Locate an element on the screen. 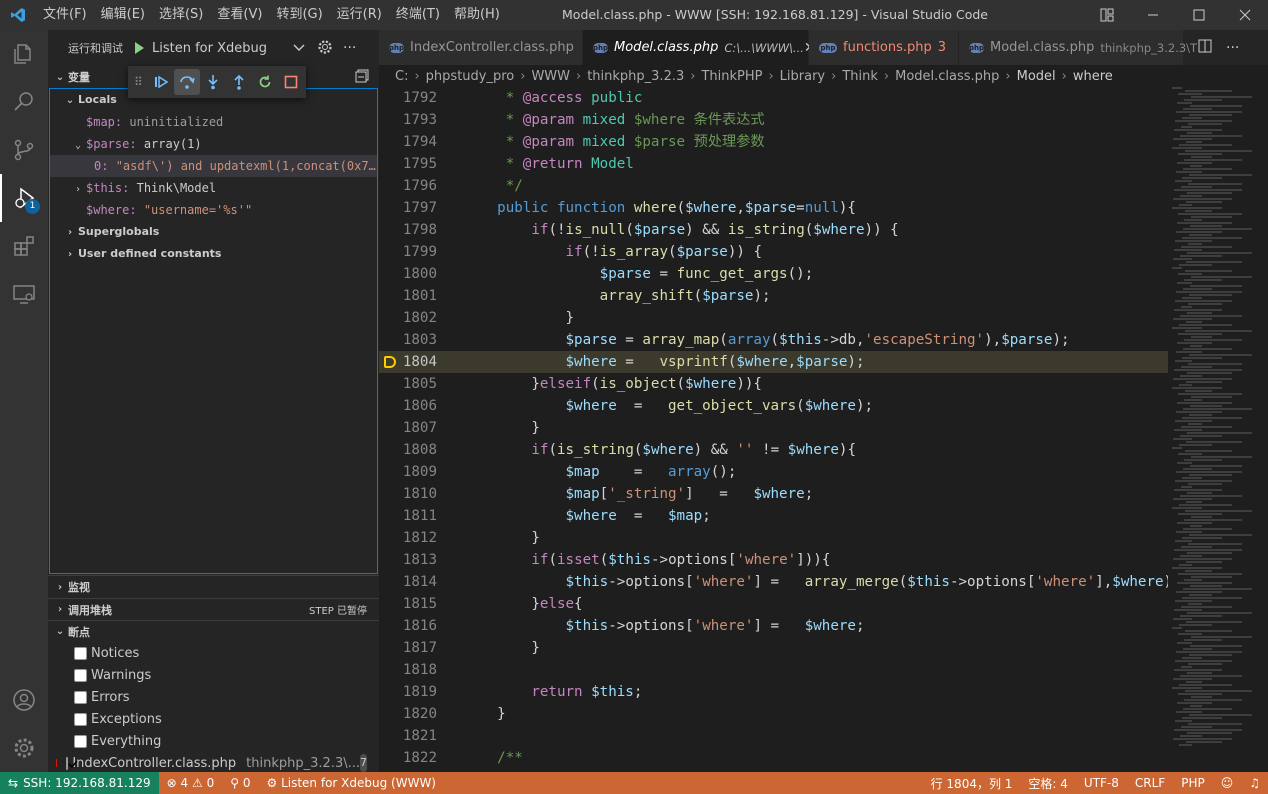 Image resolution: width=1268 pixels, height=794 pixels. breadcrumb-item: ThinkPHP is located at coordinates (731, 76).